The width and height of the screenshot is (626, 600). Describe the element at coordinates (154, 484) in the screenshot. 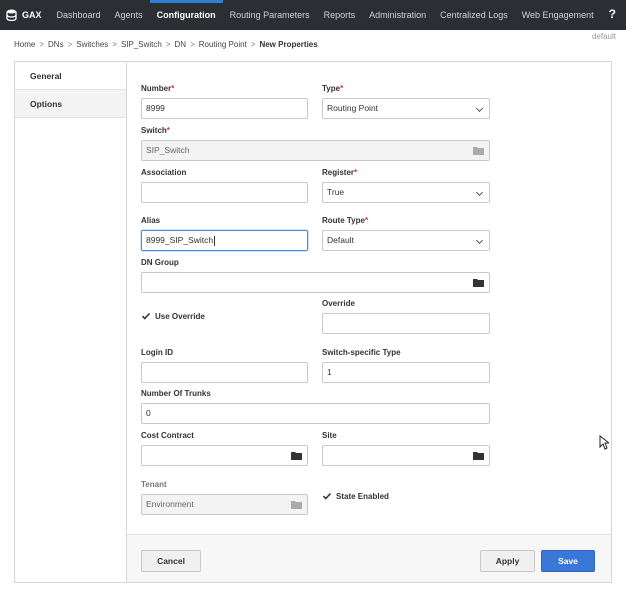

I see `tenant-label: Tenant` at that location.